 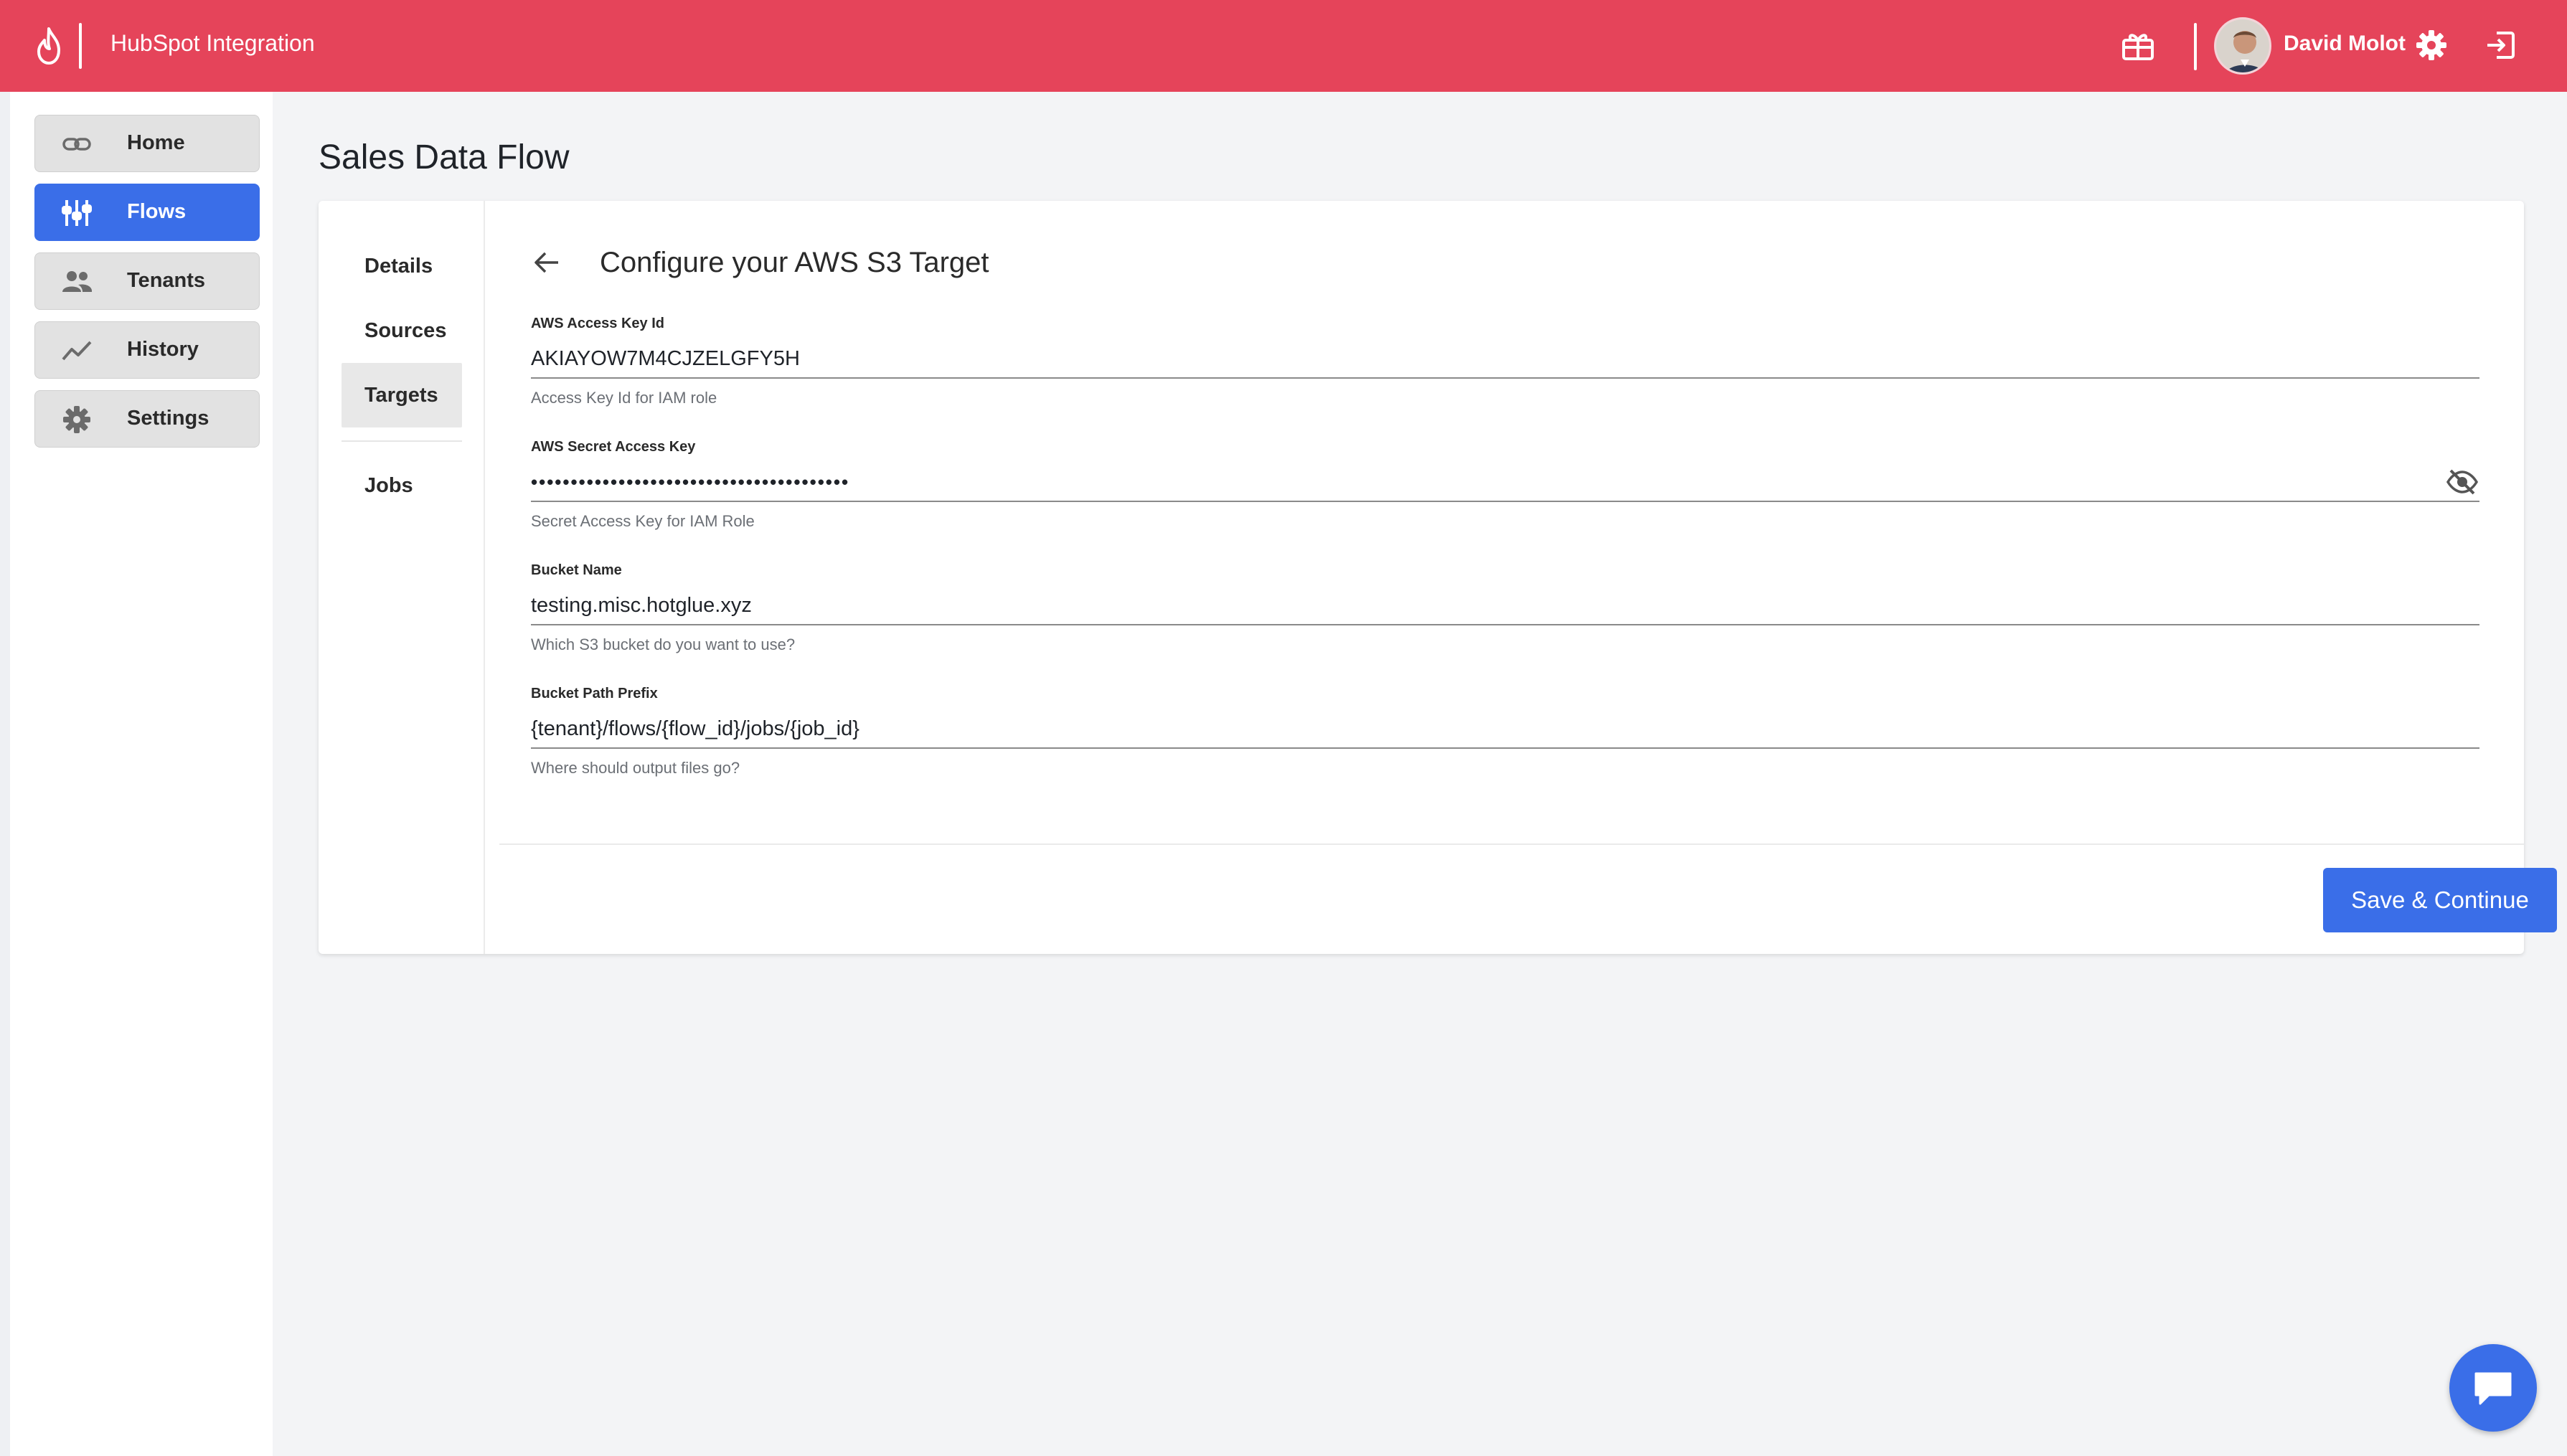 What do you see at coordinates (598, 323) in the screenshot?
I see `field-label: AWS Access Key Id` at bounding box center [598, 323].